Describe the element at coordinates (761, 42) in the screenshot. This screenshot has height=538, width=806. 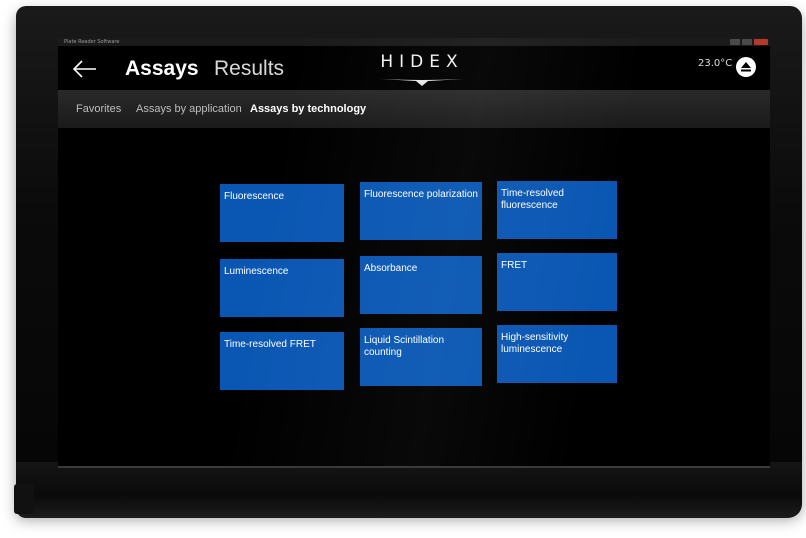
I see `close-button` at that location.